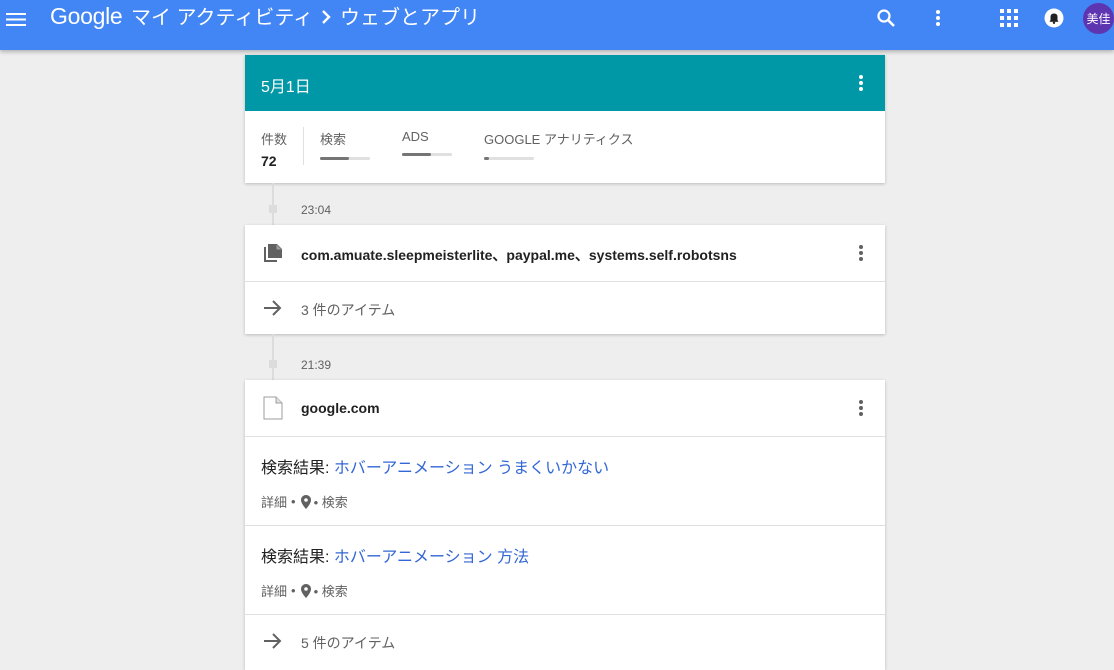 This screenshot has height=670, width=1114. I want to click on apps-grid-icon, so click(1009, 18).